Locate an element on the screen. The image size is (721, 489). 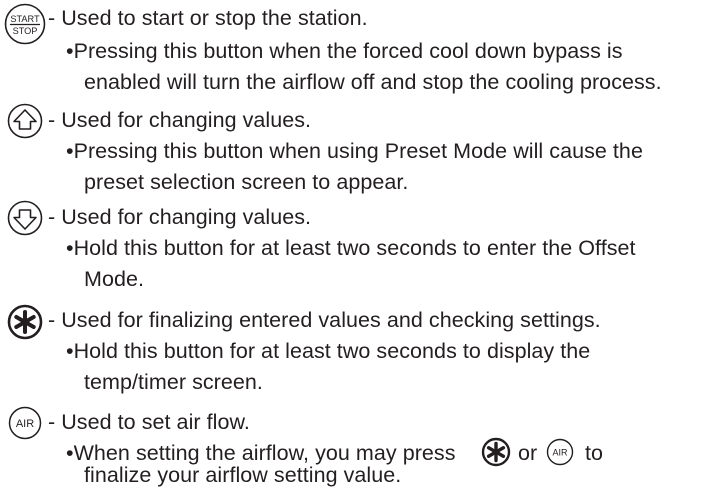
start-stop-icon: START STOP is located at coordinates (25, 24).